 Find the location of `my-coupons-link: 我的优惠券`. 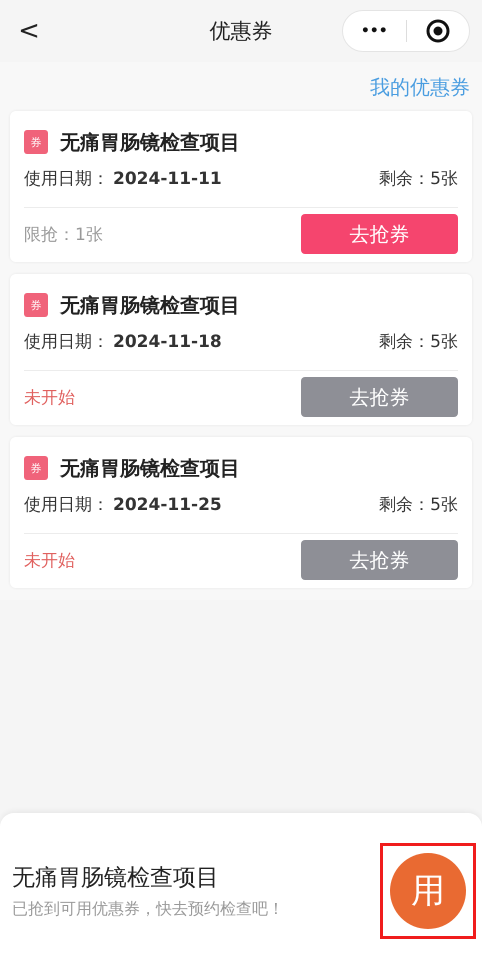

my-coupons-link: 我的优惠券 is located at coordinates (420, 87).